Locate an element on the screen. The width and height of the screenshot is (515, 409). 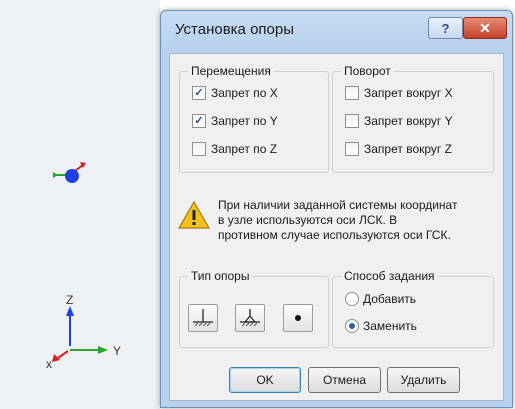
fixed-support-icon is located at coordinates (203, 318).